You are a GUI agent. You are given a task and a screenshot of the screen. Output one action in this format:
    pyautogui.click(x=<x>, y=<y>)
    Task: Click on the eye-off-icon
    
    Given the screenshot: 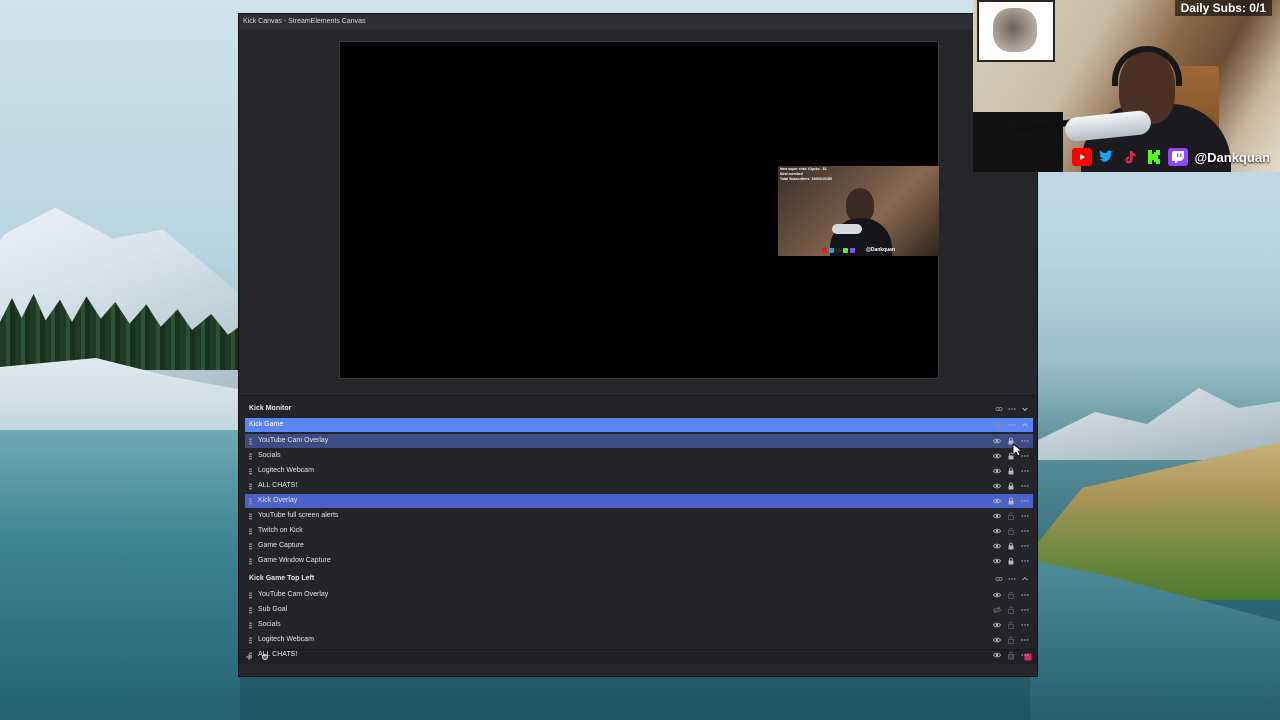 What is the action you would take?
    pyautogui.click(x=997, y=610)
    